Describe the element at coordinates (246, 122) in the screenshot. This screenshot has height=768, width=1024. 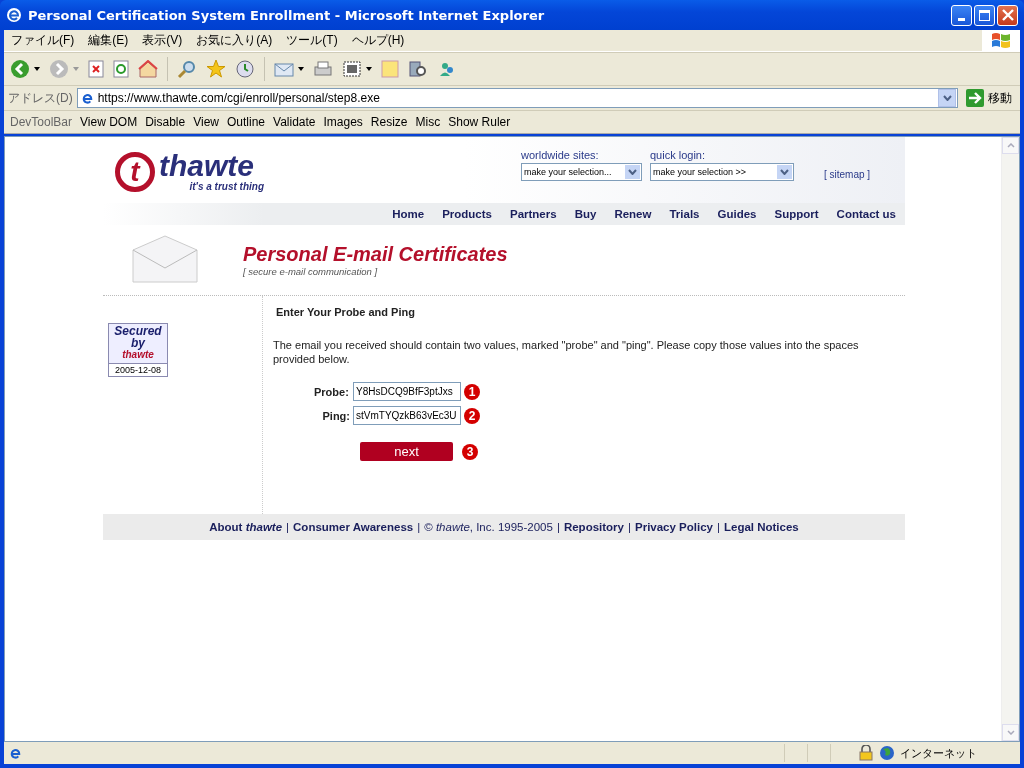
I see `toolbar-item: Outline` at that location.